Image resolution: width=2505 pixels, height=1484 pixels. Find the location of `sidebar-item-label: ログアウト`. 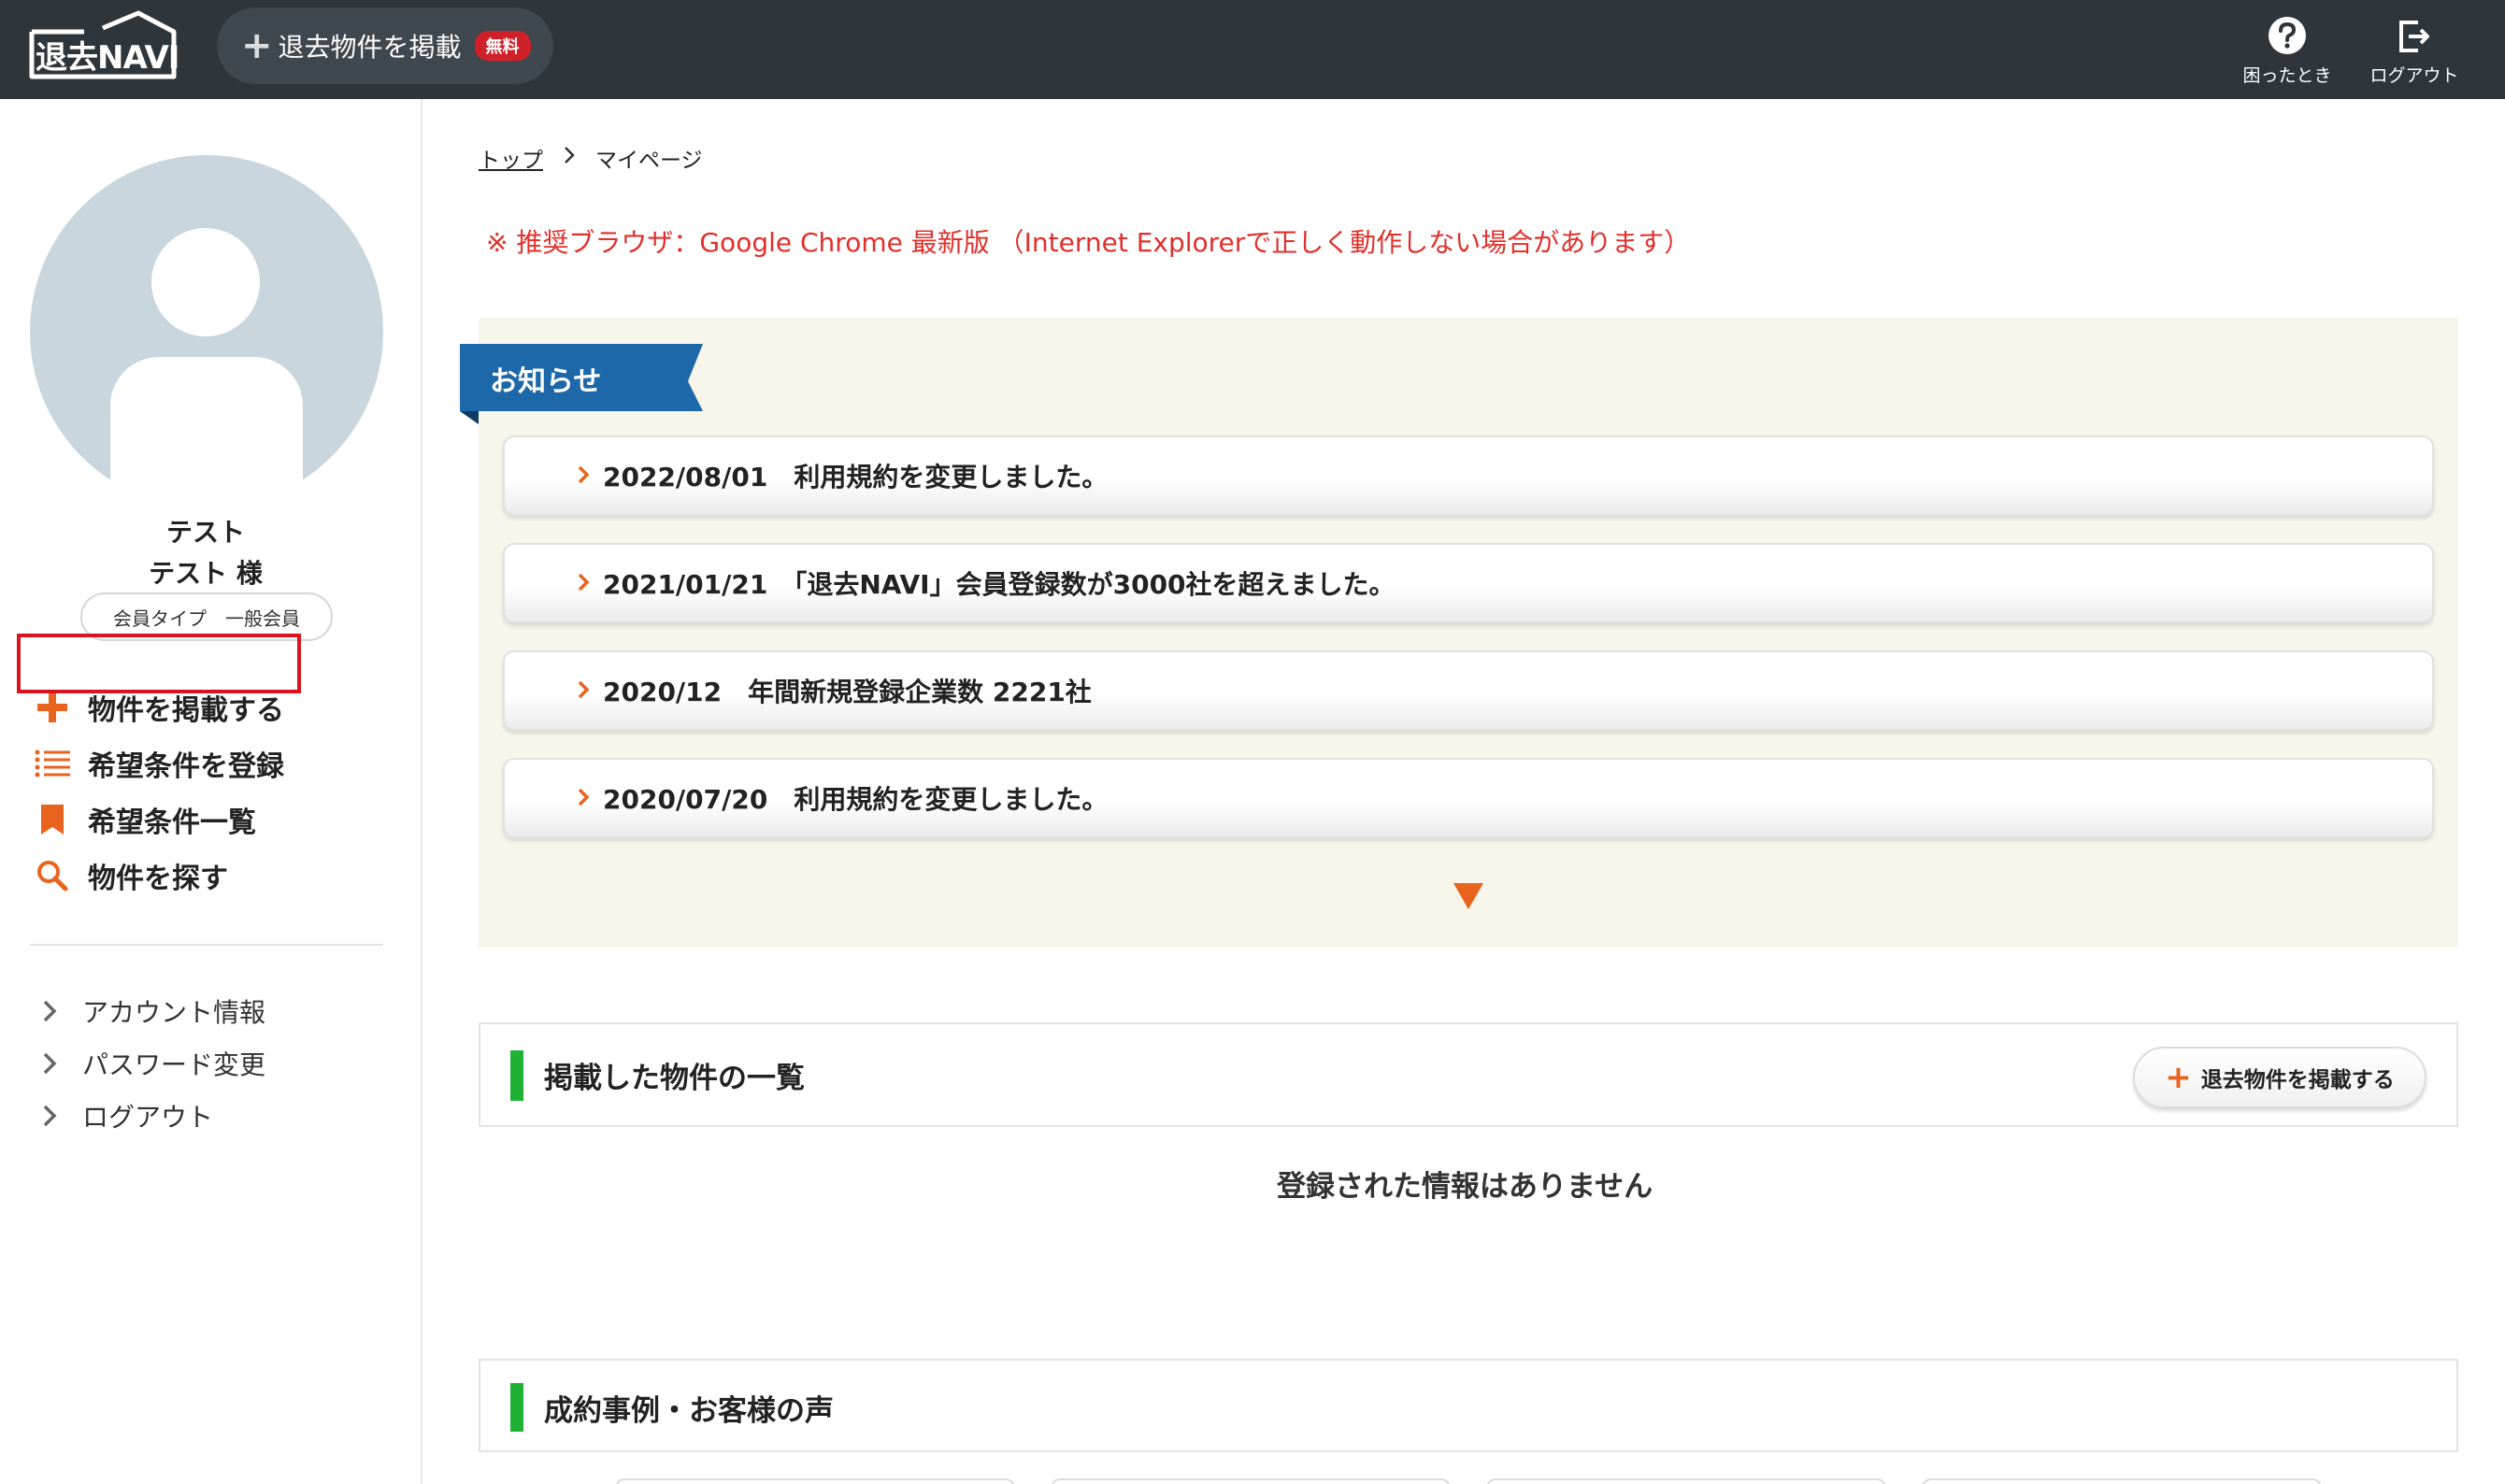

sidebar-item-label: ログアウト is located at coordinates (148, 1117).